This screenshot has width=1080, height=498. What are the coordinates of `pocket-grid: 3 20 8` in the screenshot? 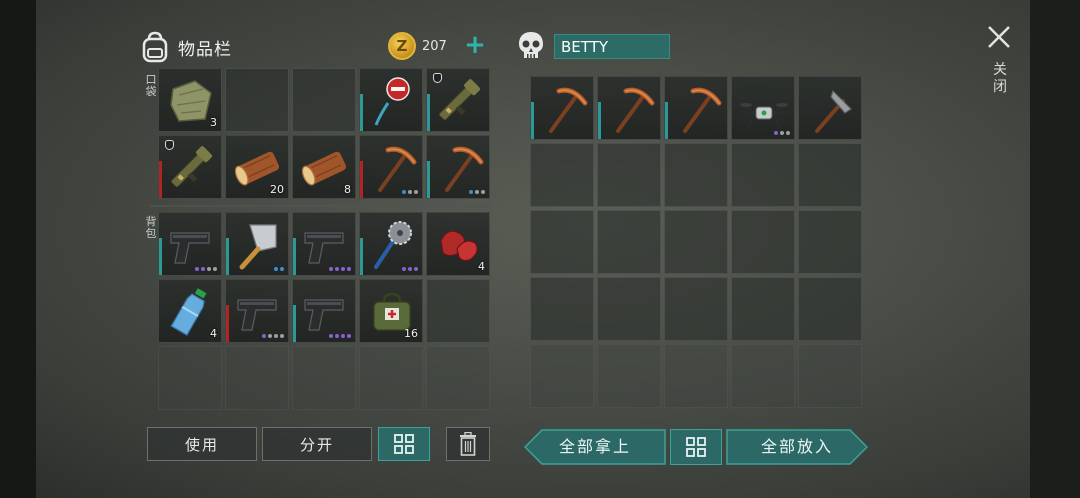 It's located at (324, 133).